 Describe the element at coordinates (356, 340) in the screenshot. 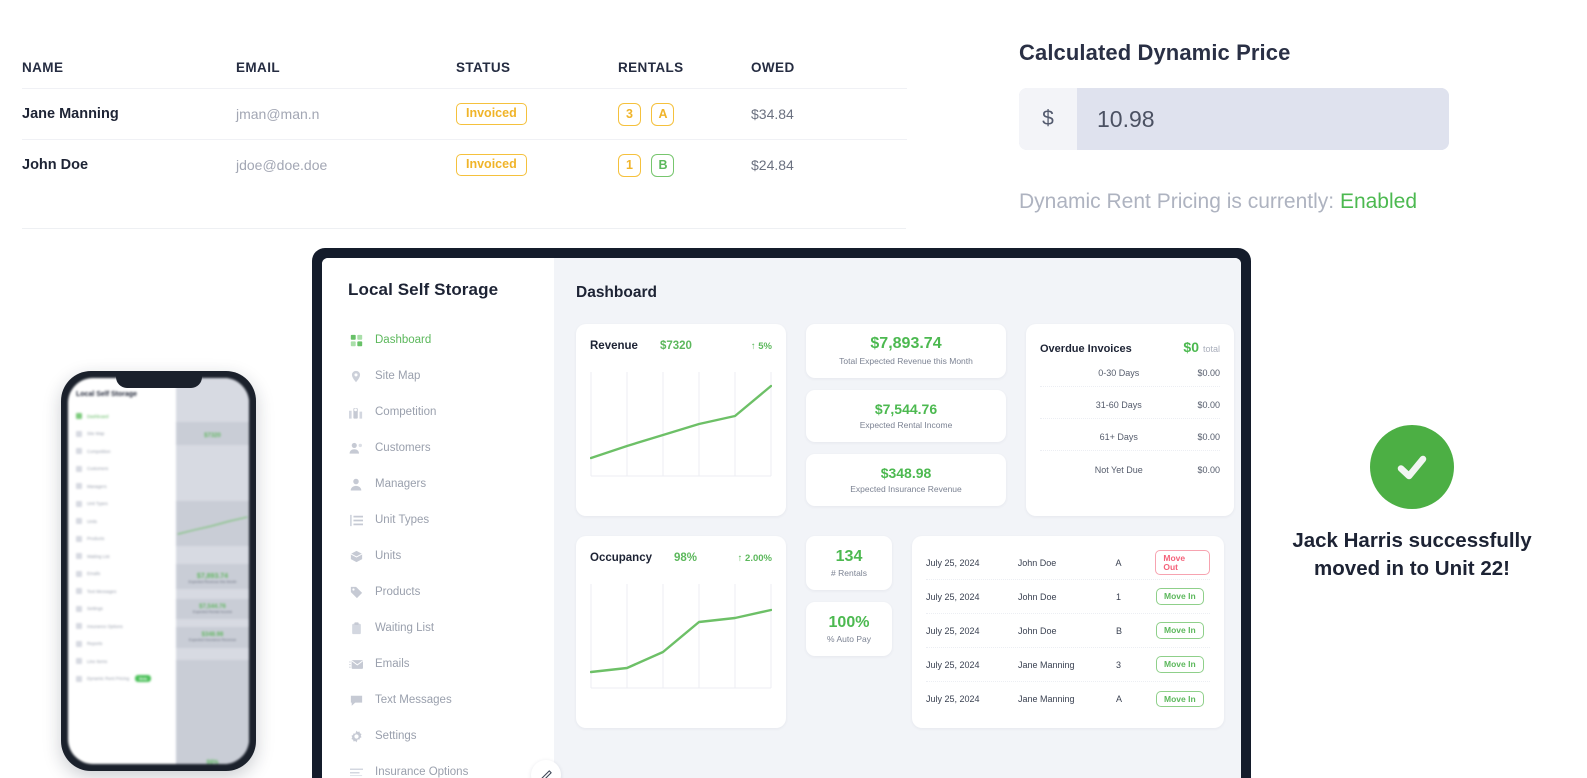

I see `grid-icon` at that location.